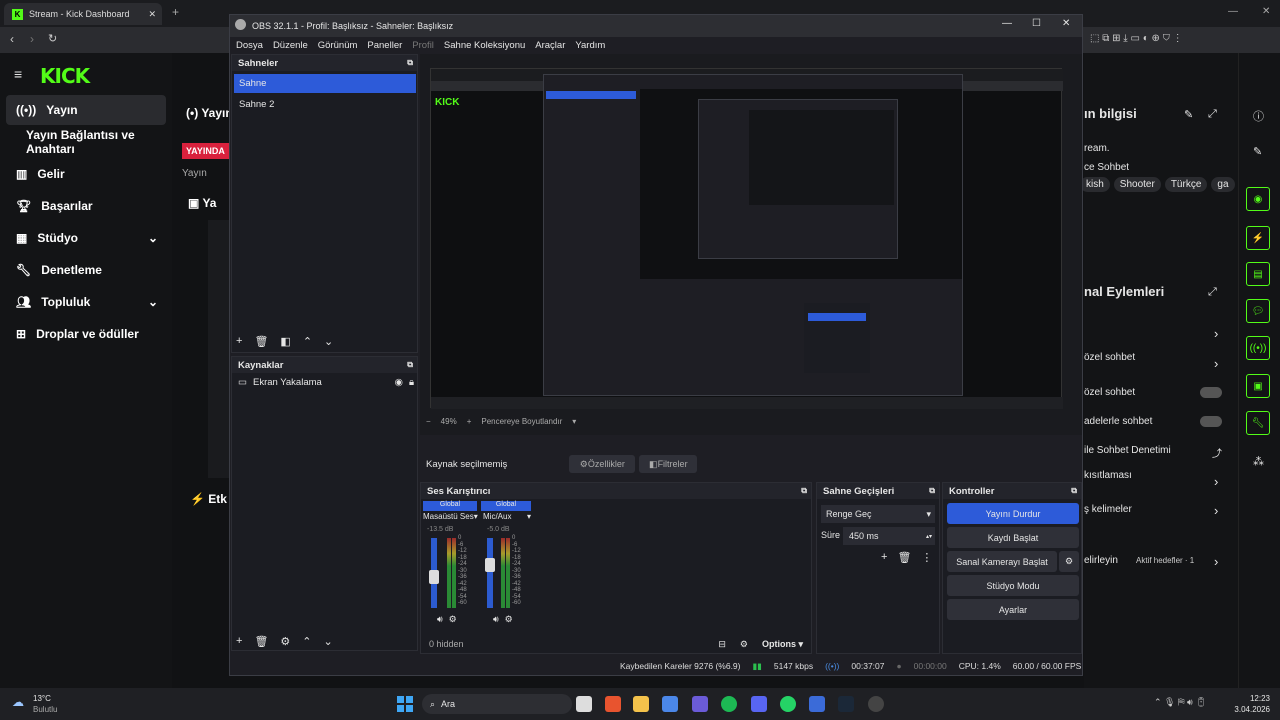 This screenshot has height=720, width=1280. What do you see at coordinates (722, 644) in the screenshot?
I see `layout-icon: ⊟` at bounding box center [722, 644].